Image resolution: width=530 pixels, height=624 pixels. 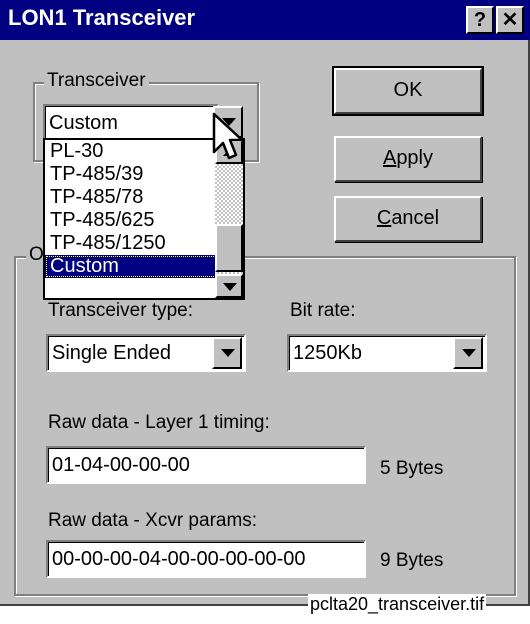 I want to click on layer1-timing-size: 5 Bytes, so click(x=412, y=468).